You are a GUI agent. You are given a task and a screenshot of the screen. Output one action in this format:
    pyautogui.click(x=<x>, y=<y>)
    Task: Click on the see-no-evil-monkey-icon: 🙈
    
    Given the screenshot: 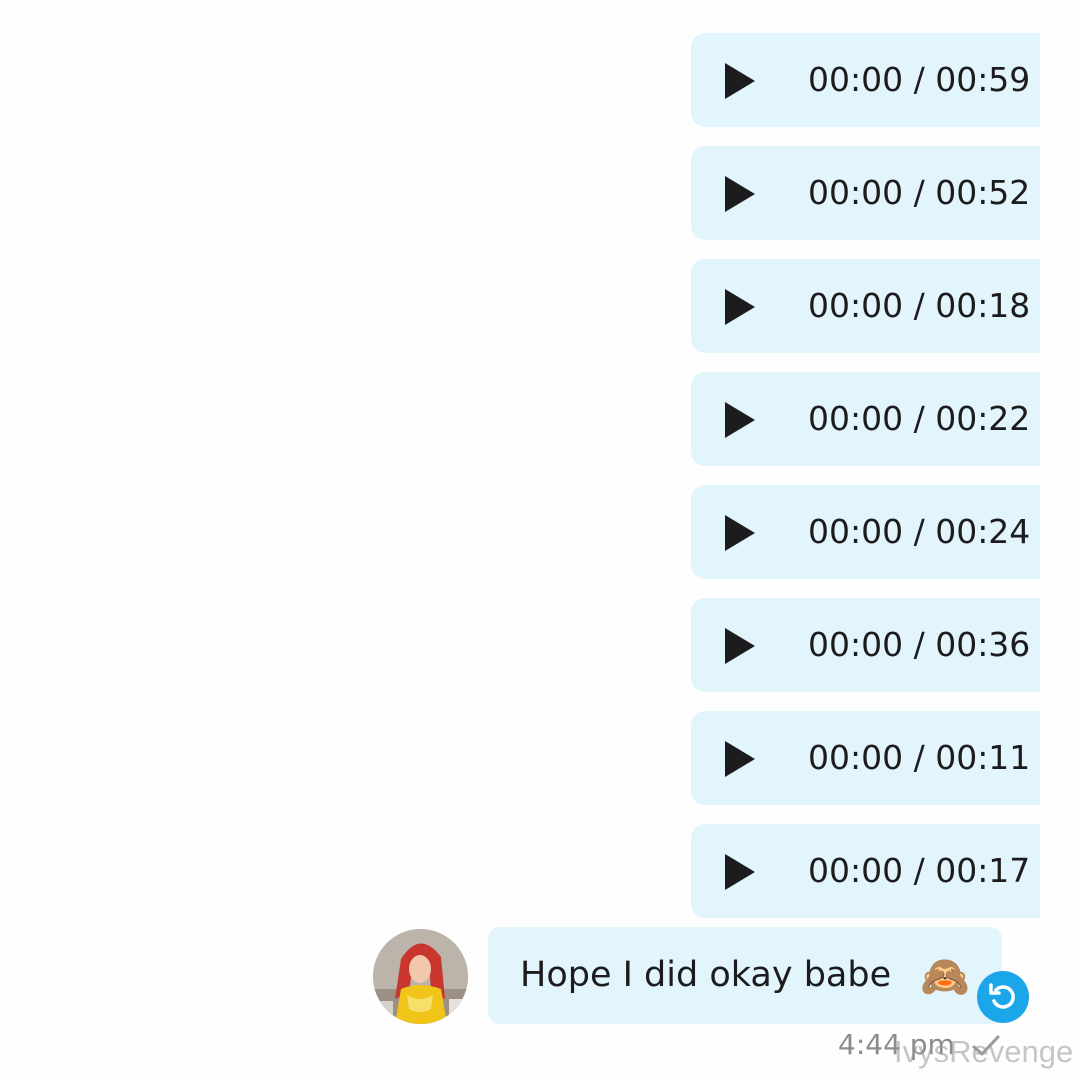 What is the action you would take?
    pyautogui.click(x=945, y=977)
    